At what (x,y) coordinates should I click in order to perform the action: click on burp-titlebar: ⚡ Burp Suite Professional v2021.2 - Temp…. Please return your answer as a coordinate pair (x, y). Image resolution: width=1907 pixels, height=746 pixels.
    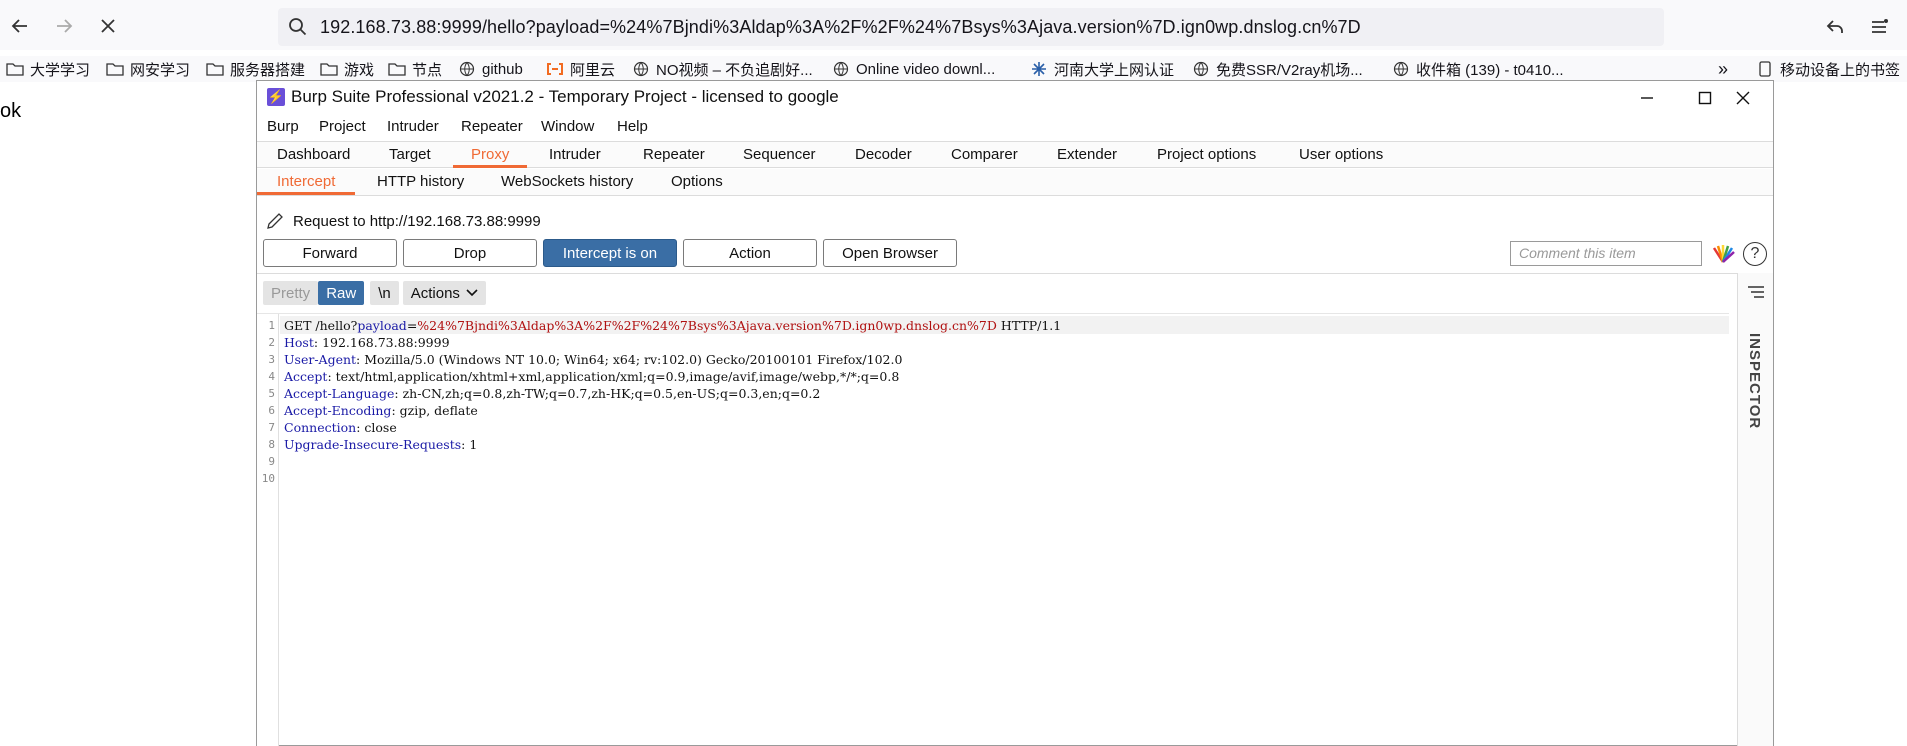
    Looking at the image, I should click on (1015, 97).